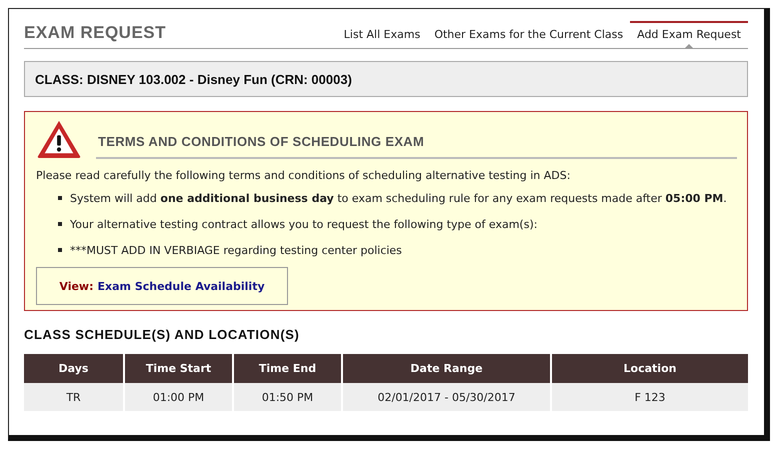 Image resolution: width=783 pixels, height=454 pixels. Describe the element at coordinates (236, 250) in the screenshot. I see `terms-item: ***MUST ADD IN VERBIAGE regarding testing center policies` at that location.